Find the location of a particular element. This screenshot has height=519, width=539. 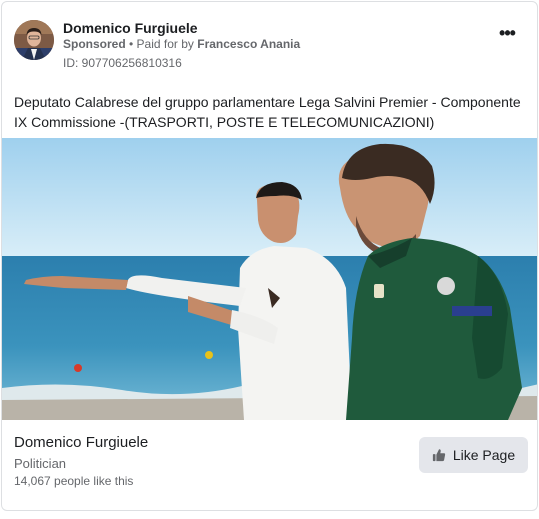

page-like-count: 14,067 people like this is located at coordinates (74, 481).